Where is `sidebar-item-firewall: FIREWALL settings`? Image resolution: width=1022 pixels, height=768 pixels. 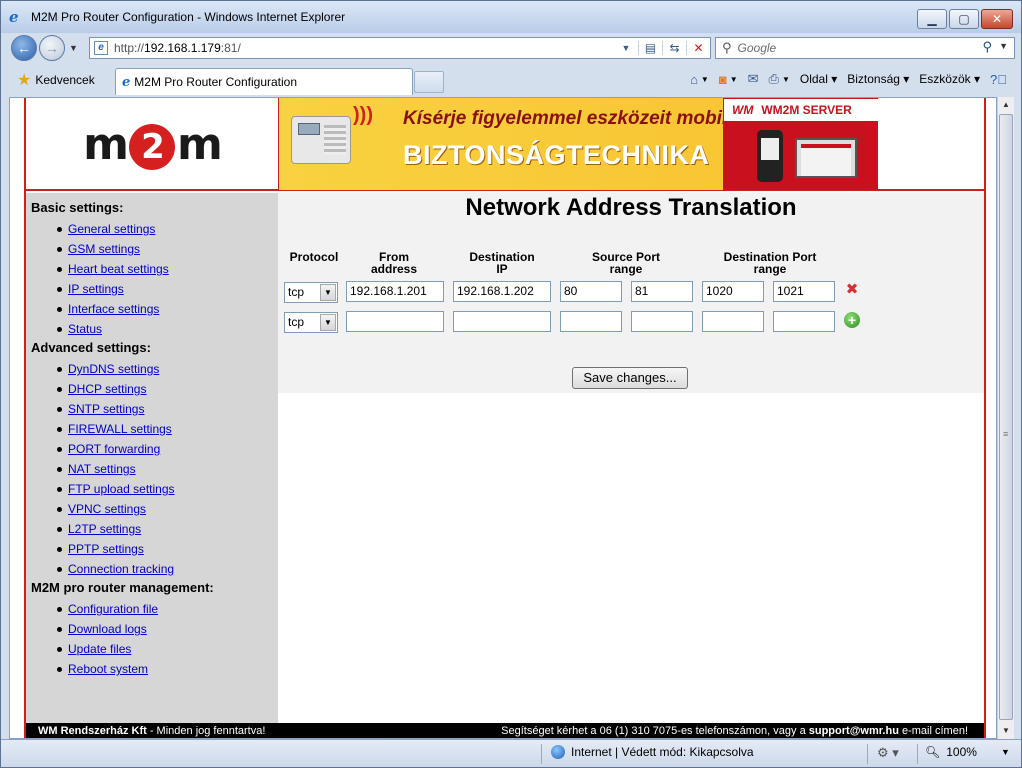
sidebar-item-firewall: FIREWALL settings is located at coordinates (154, 429).